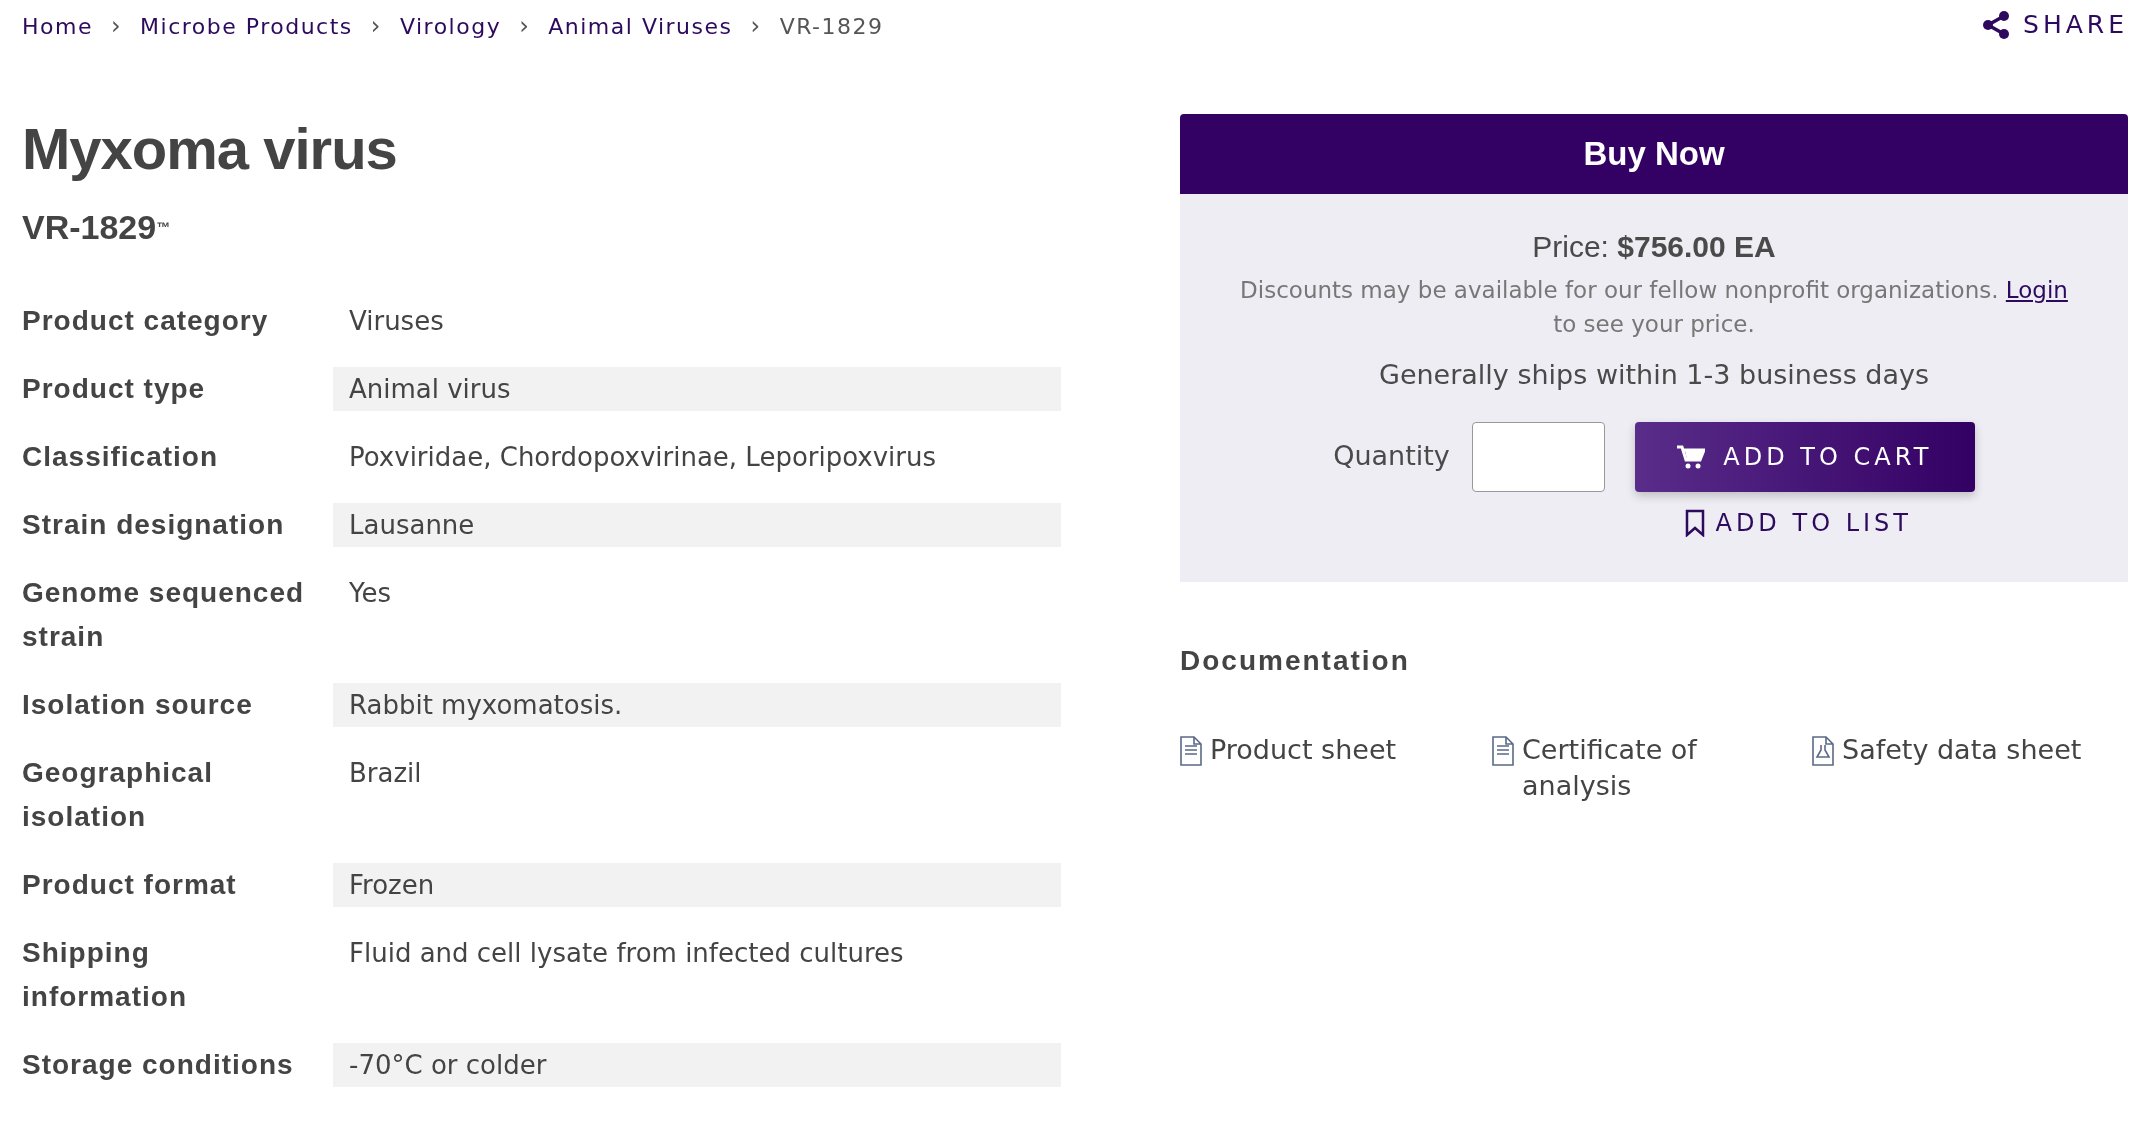  Describe the element at coordinates (210, 149) in the screenshot. I see `product-title: Myxoma virus` at that location.